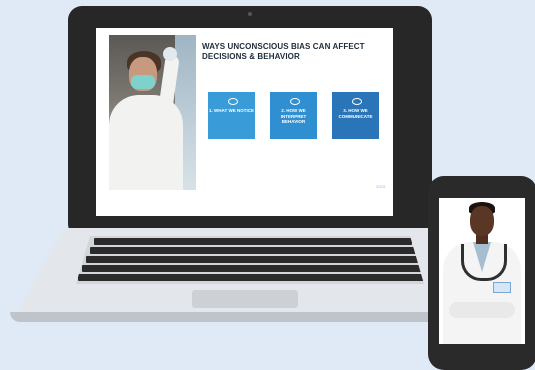 This screenshot has width=535, height=370. Describe the element at coordinates (484, 262) in the screenshot. I see `stethoscope` at that location.